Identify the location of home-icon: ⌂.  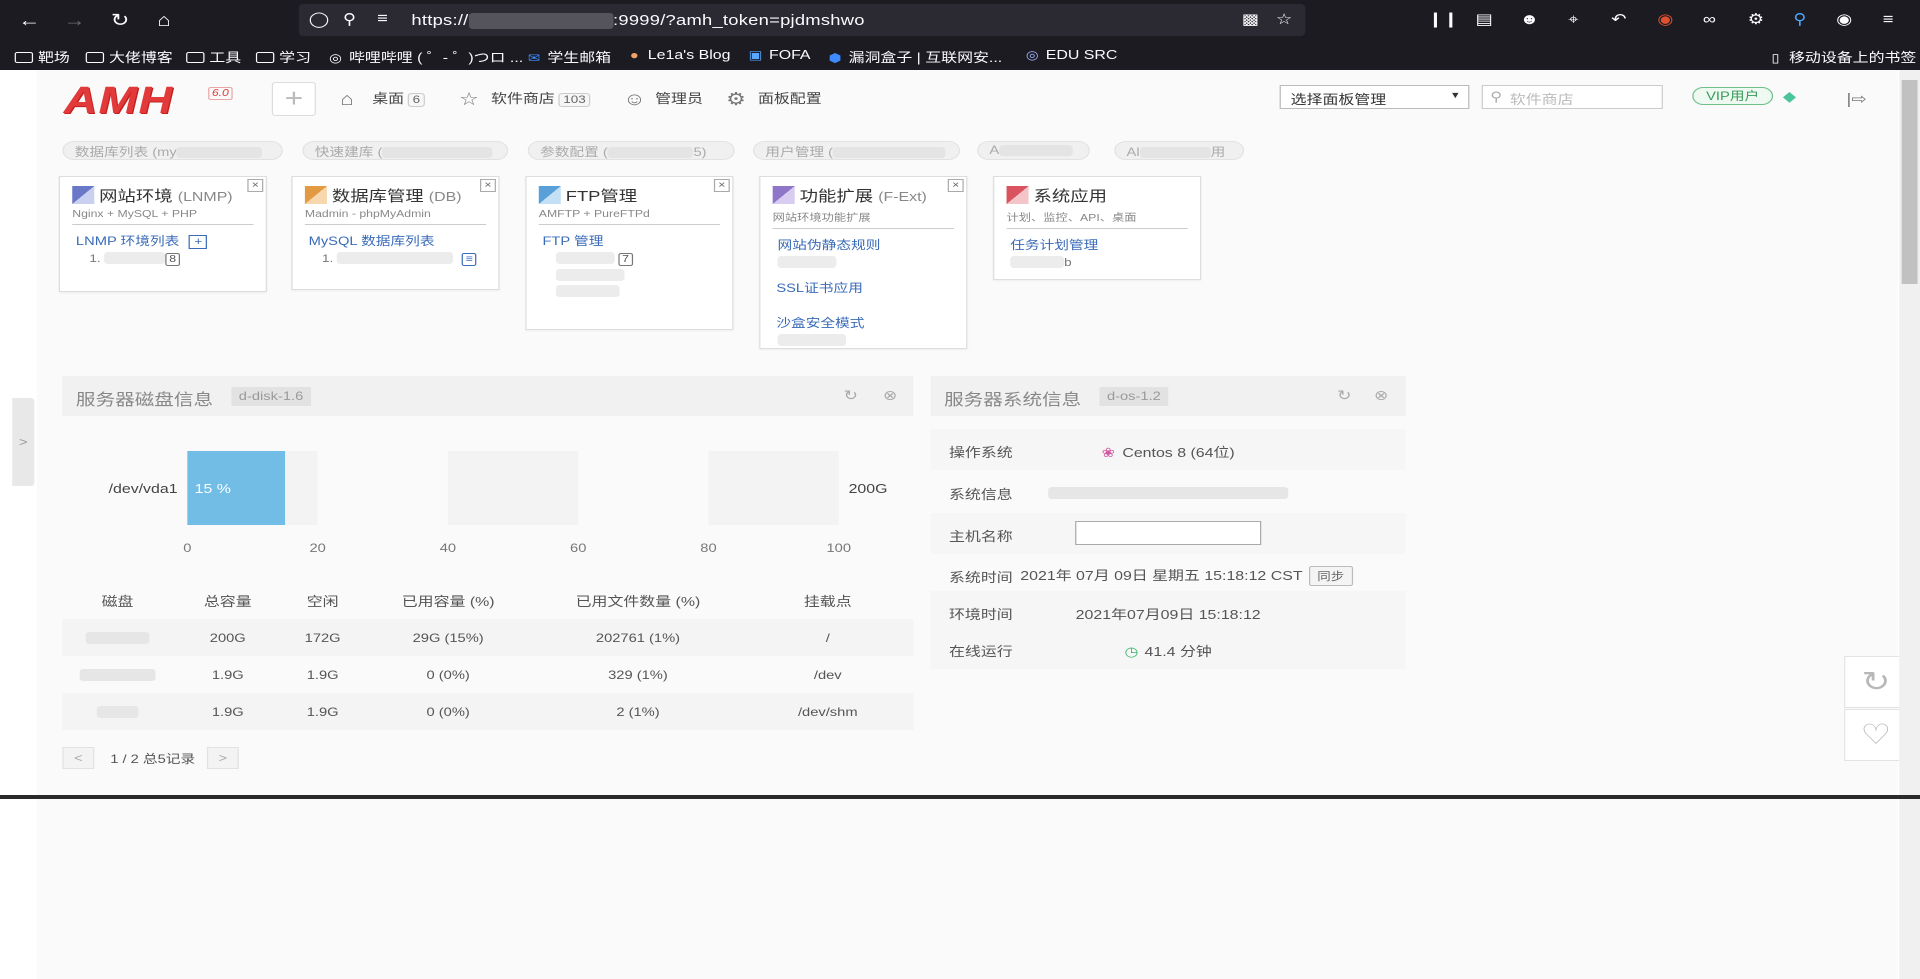
(163, 20).